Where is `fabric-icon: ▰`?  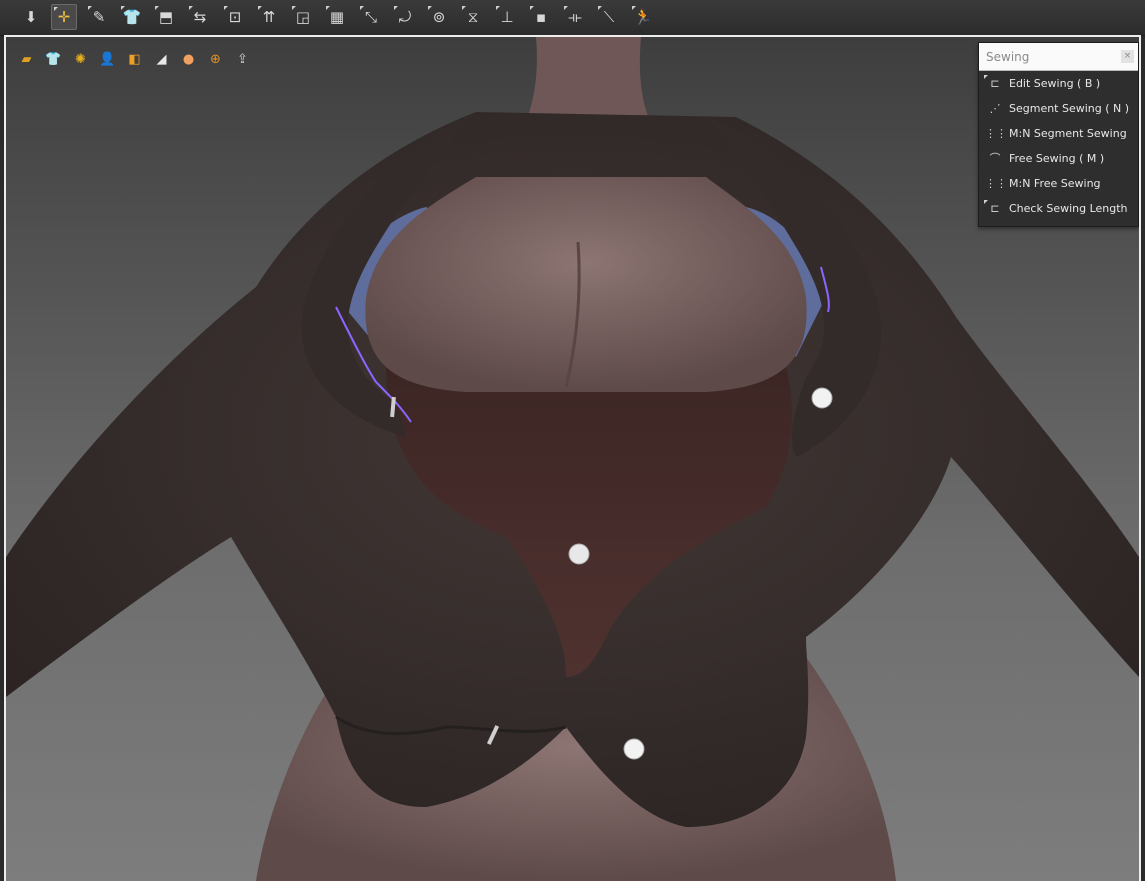 fabric-icon: ▰ is located at coordinates (26, 59).